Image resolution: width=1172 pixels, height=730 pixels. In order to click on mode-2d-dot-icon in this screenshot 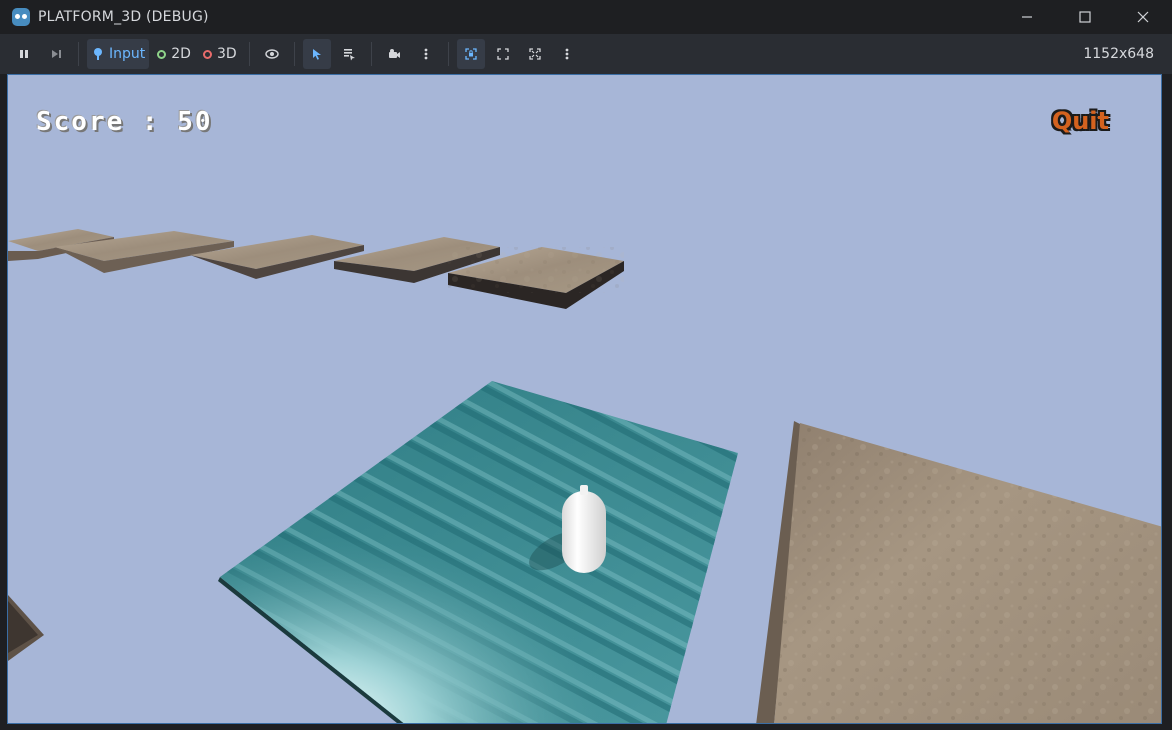, I will do `click(162, 54)`.